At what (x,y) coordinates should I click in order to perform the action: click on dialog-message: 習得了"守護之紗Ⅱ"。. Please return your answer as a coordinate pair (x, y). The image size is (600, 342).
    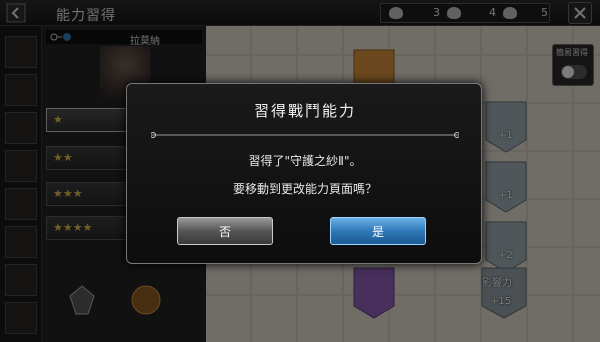
    Looking at the image, I should click on (305, 161).